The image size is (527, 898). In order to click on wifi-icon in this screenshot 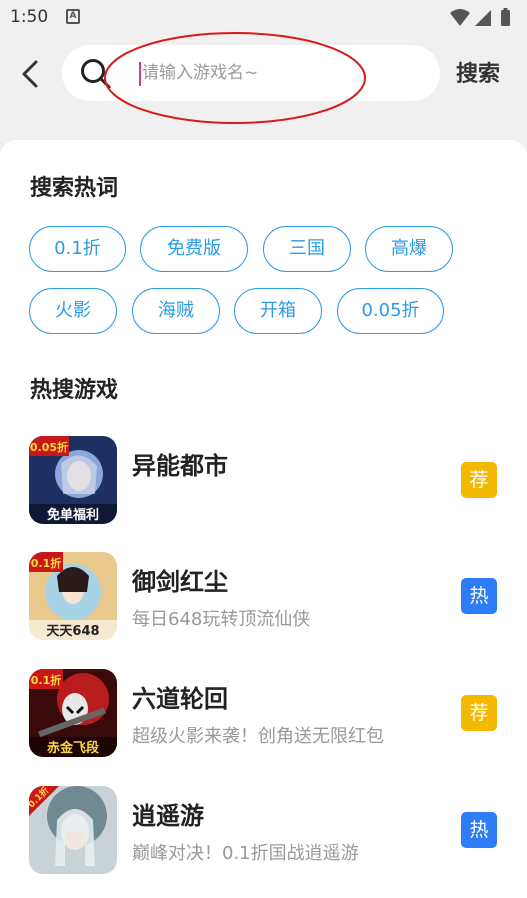, I will do `click(460, 17)`.